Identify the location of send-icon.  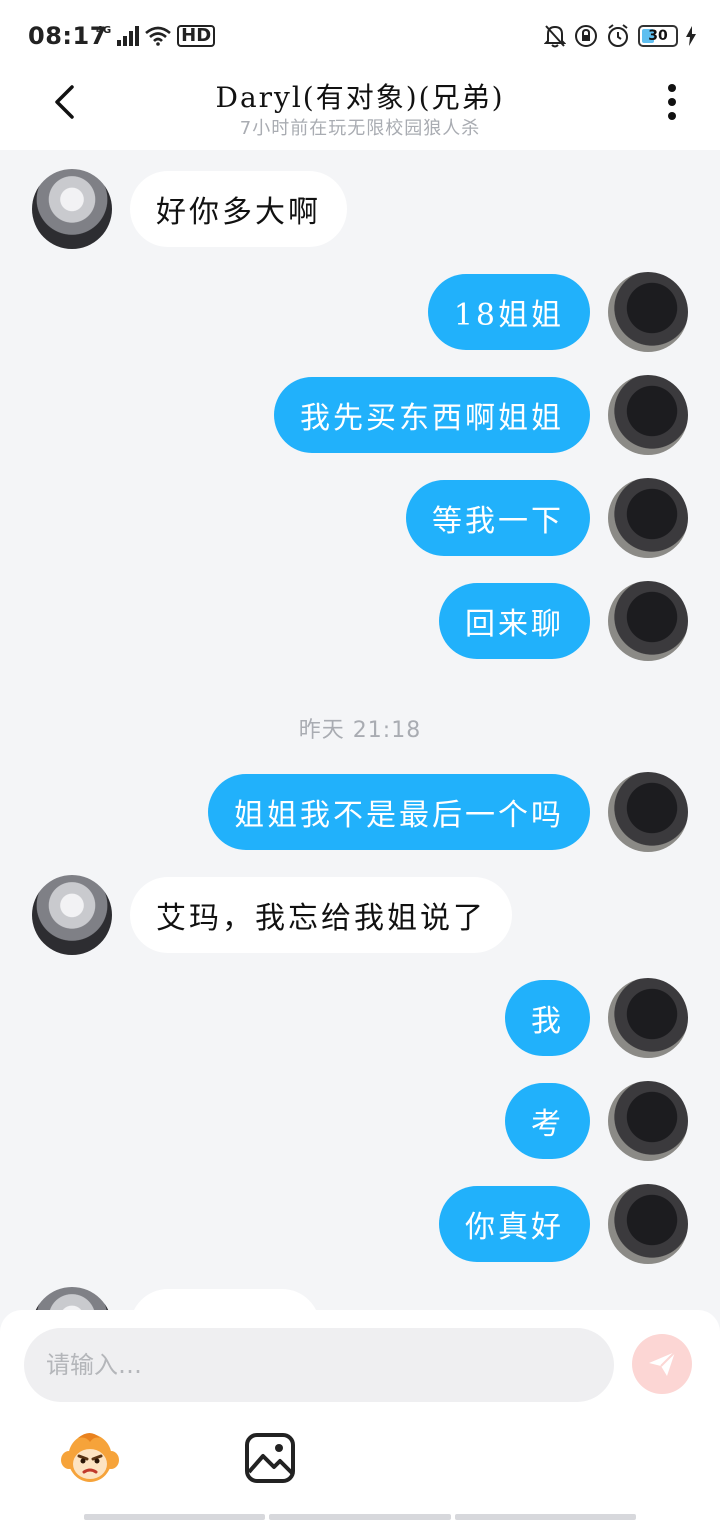
(662, 1363).